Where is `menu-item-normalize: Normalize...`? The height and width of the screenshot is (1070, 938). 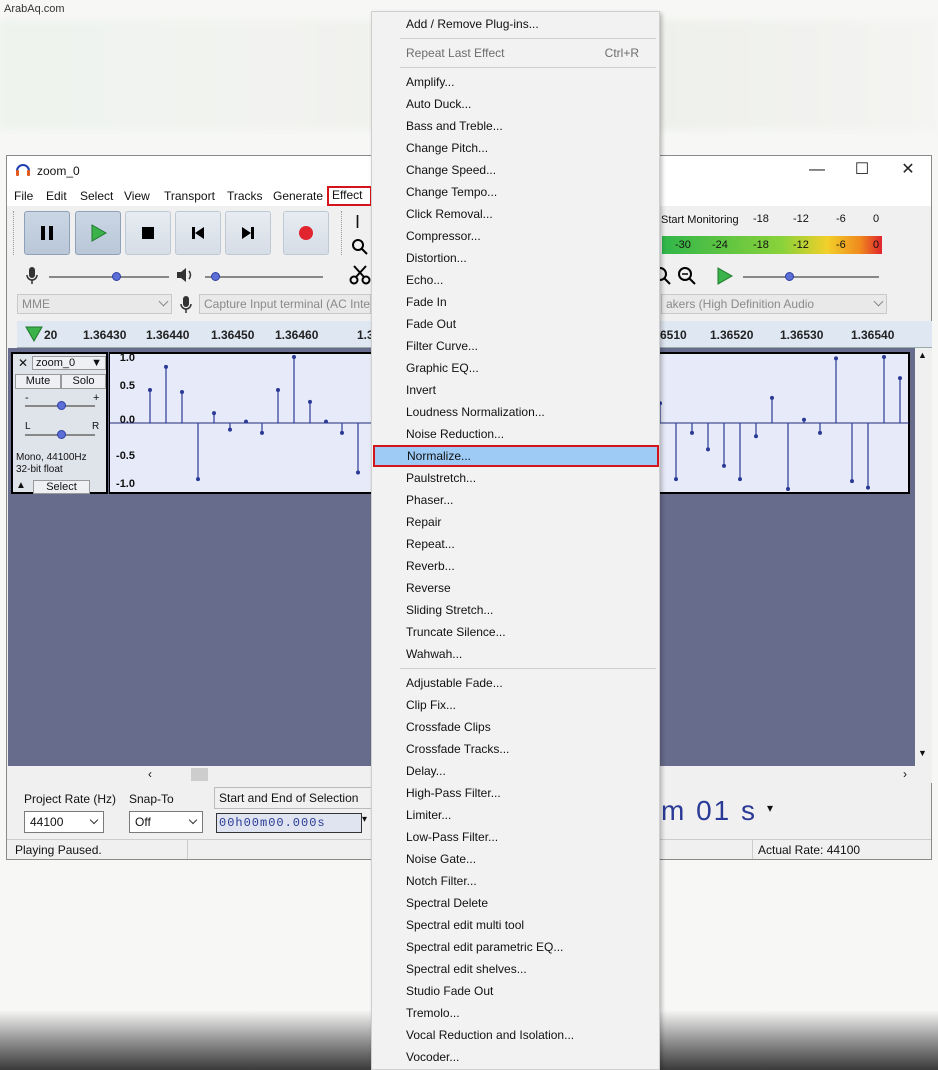
menu-item-normalize: Normalize... is located at coordinates (516, 456).